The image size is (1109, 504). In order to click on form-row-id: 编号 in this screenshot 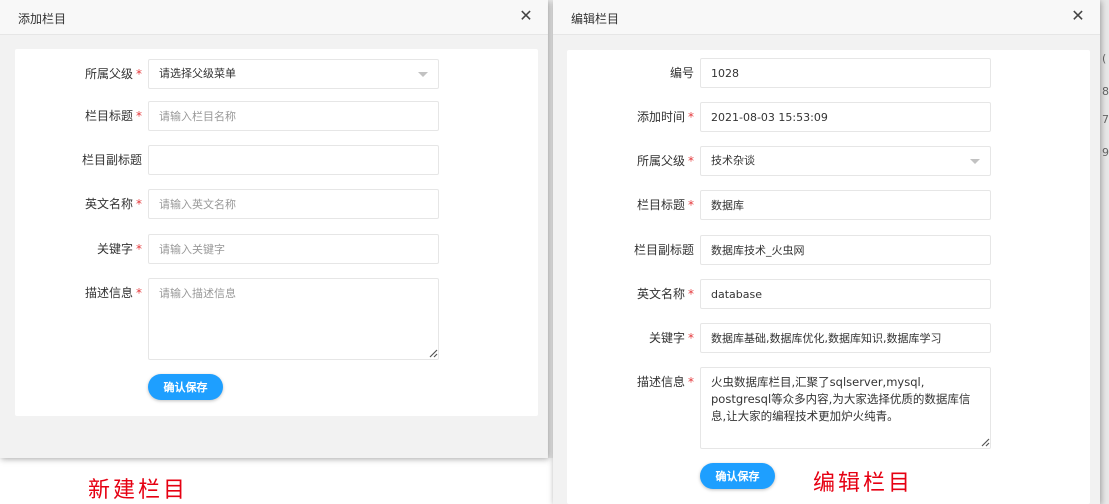, I will do `click(828, 73)`.